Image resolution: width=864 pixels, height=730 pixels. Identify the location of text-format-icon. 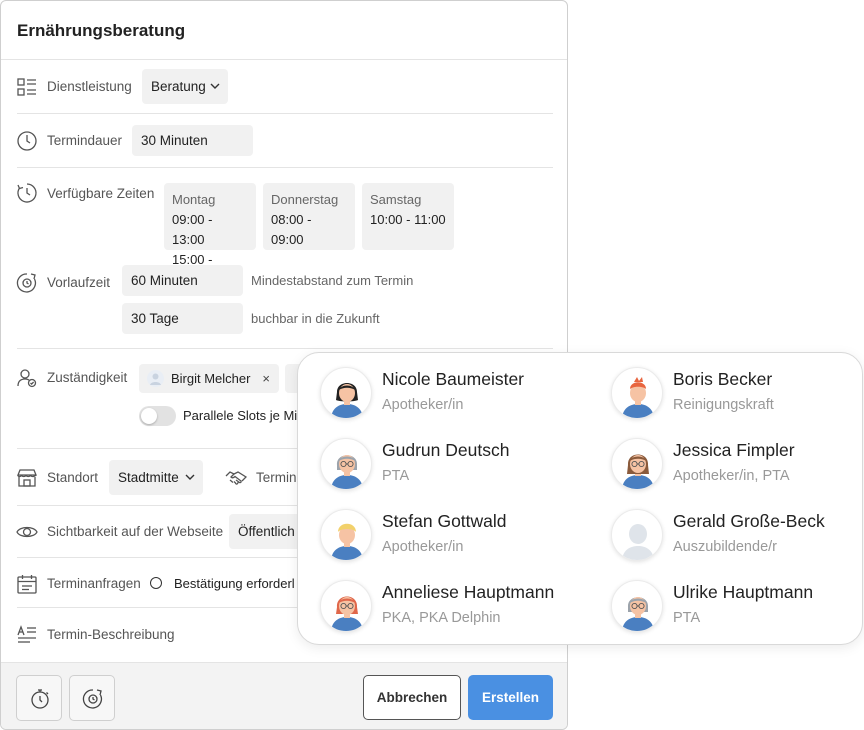
(27, 635).